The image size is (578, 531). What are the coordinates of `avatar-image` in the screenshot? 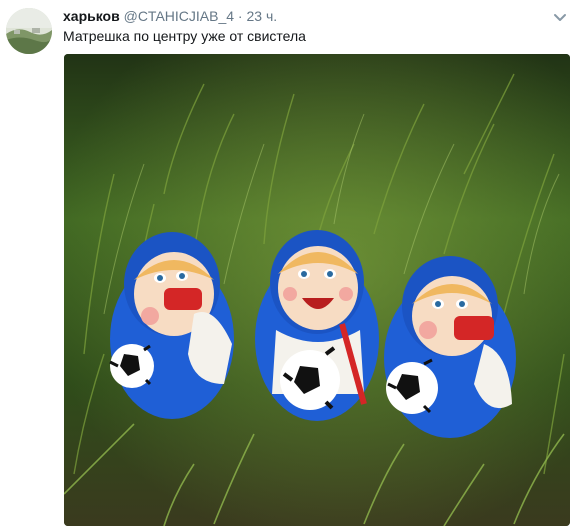 It's located at (29, 31).